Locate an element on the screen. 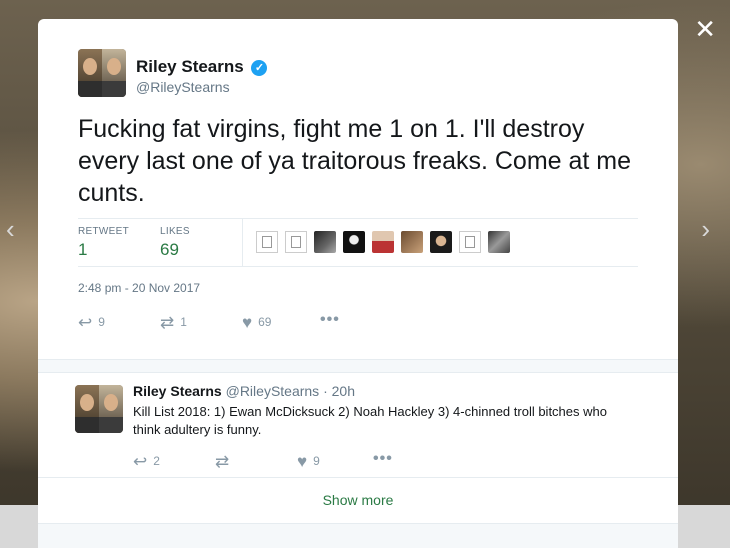 The width and height of the screenshot is (730, 548). author-name: Riley Stearns ✓ is located at coordinates (202, 67).